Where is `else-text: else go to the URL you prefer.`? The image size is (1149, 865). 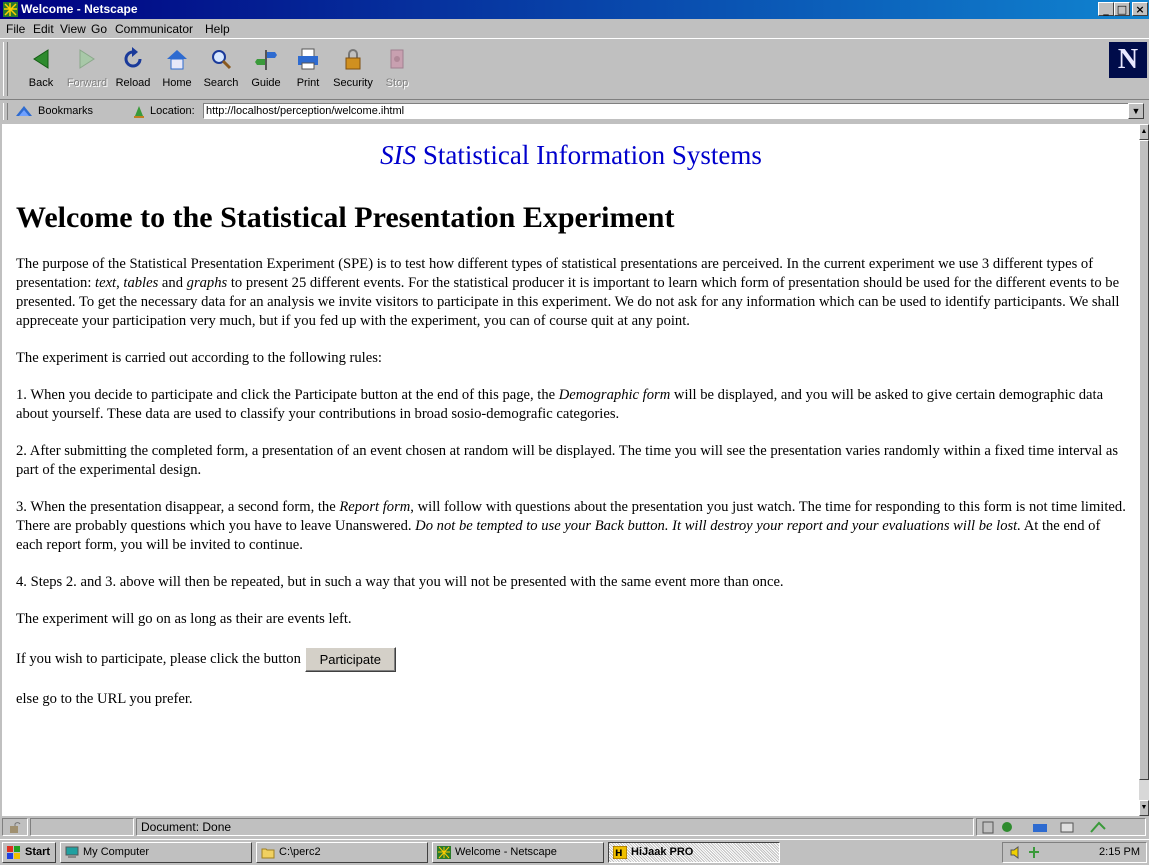
else-text: else go to the URL you prefer. is located at coordinates (104, 699).